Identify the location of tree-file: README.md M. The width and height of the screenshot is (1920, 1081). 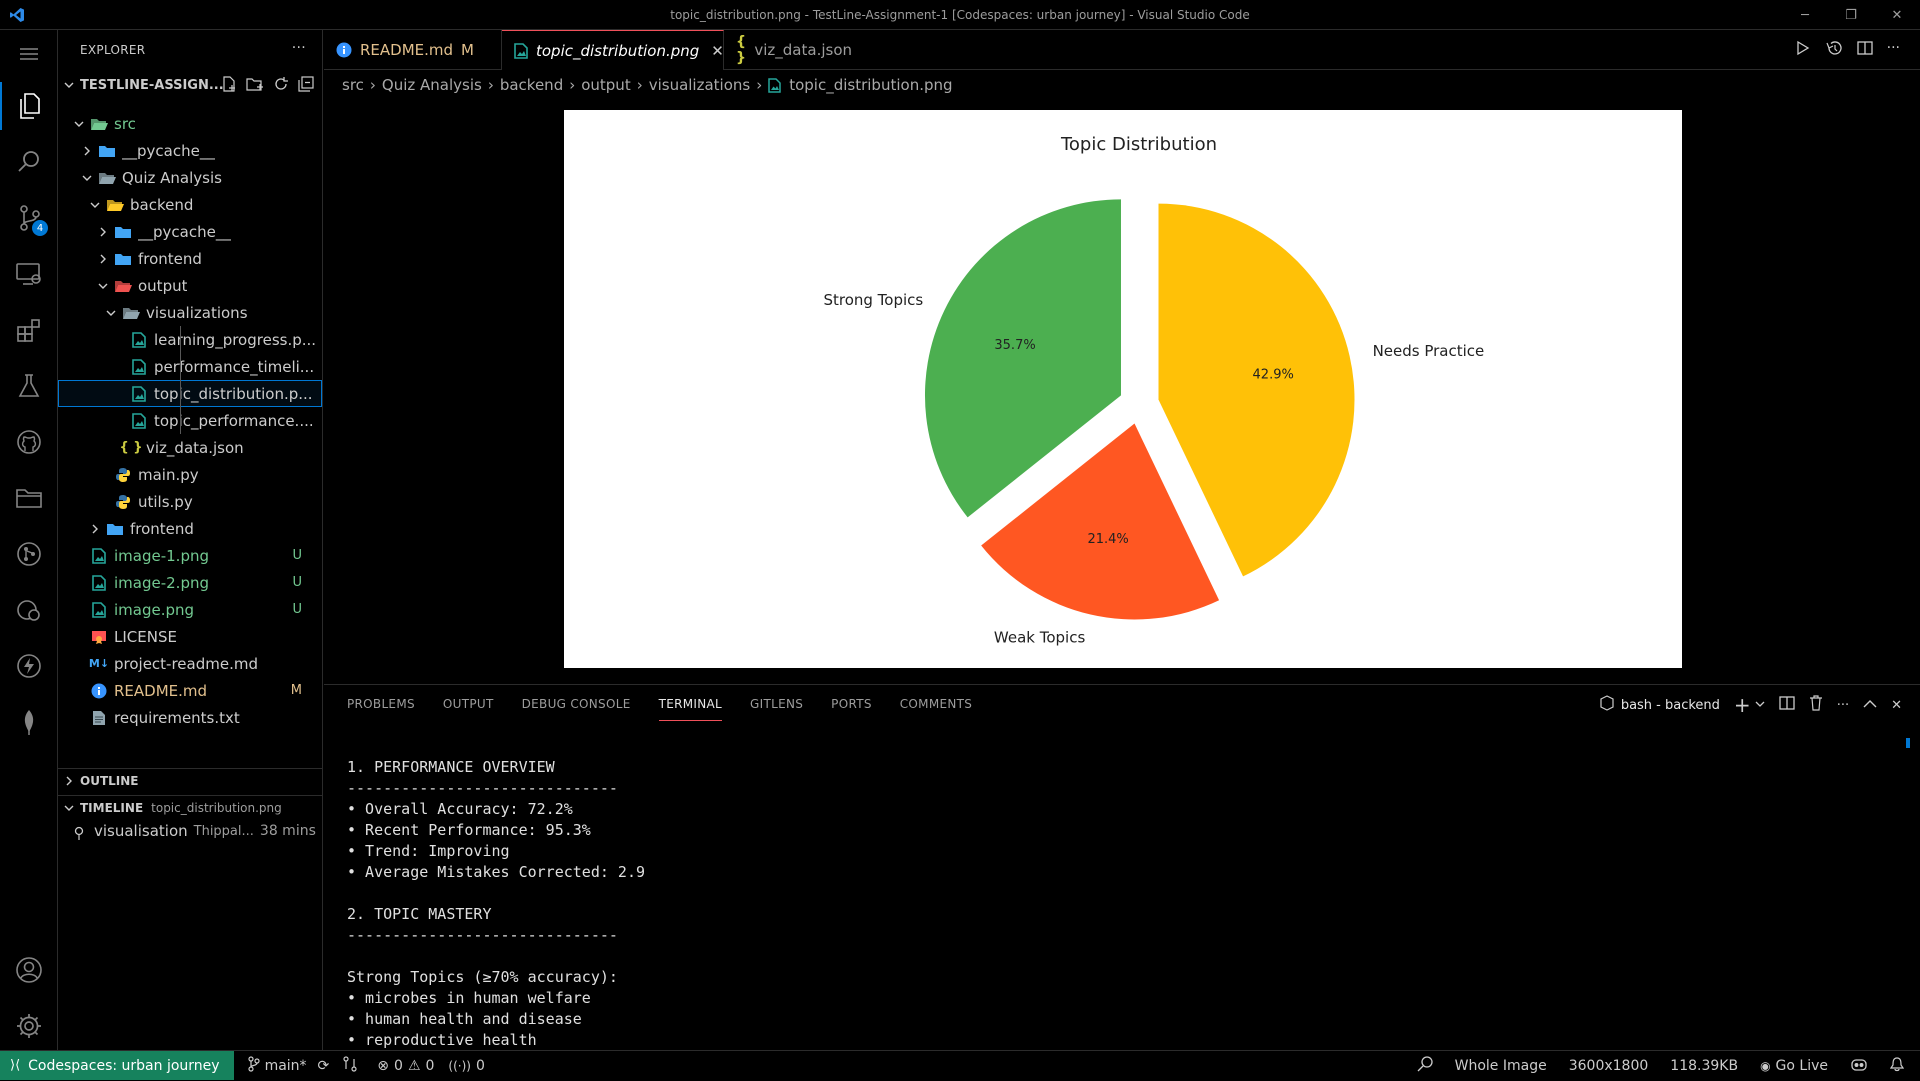
(190, 690).